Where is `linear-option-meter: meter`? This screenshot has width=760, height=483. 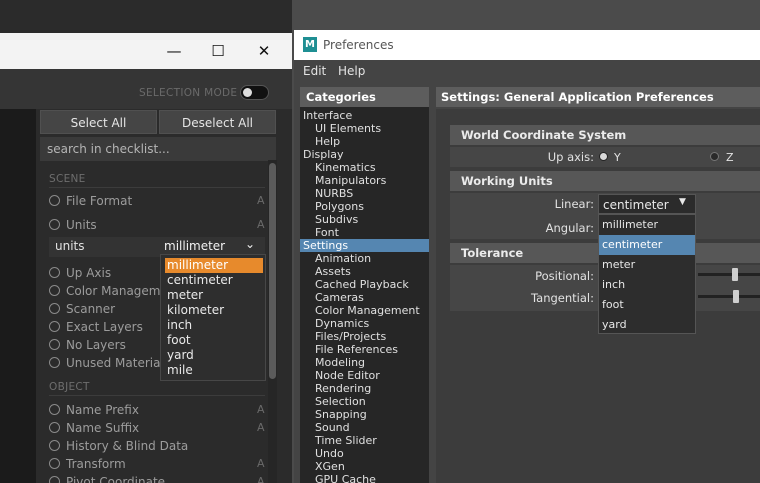
linear-option-meter: meter is located at coordinates (647, 265).